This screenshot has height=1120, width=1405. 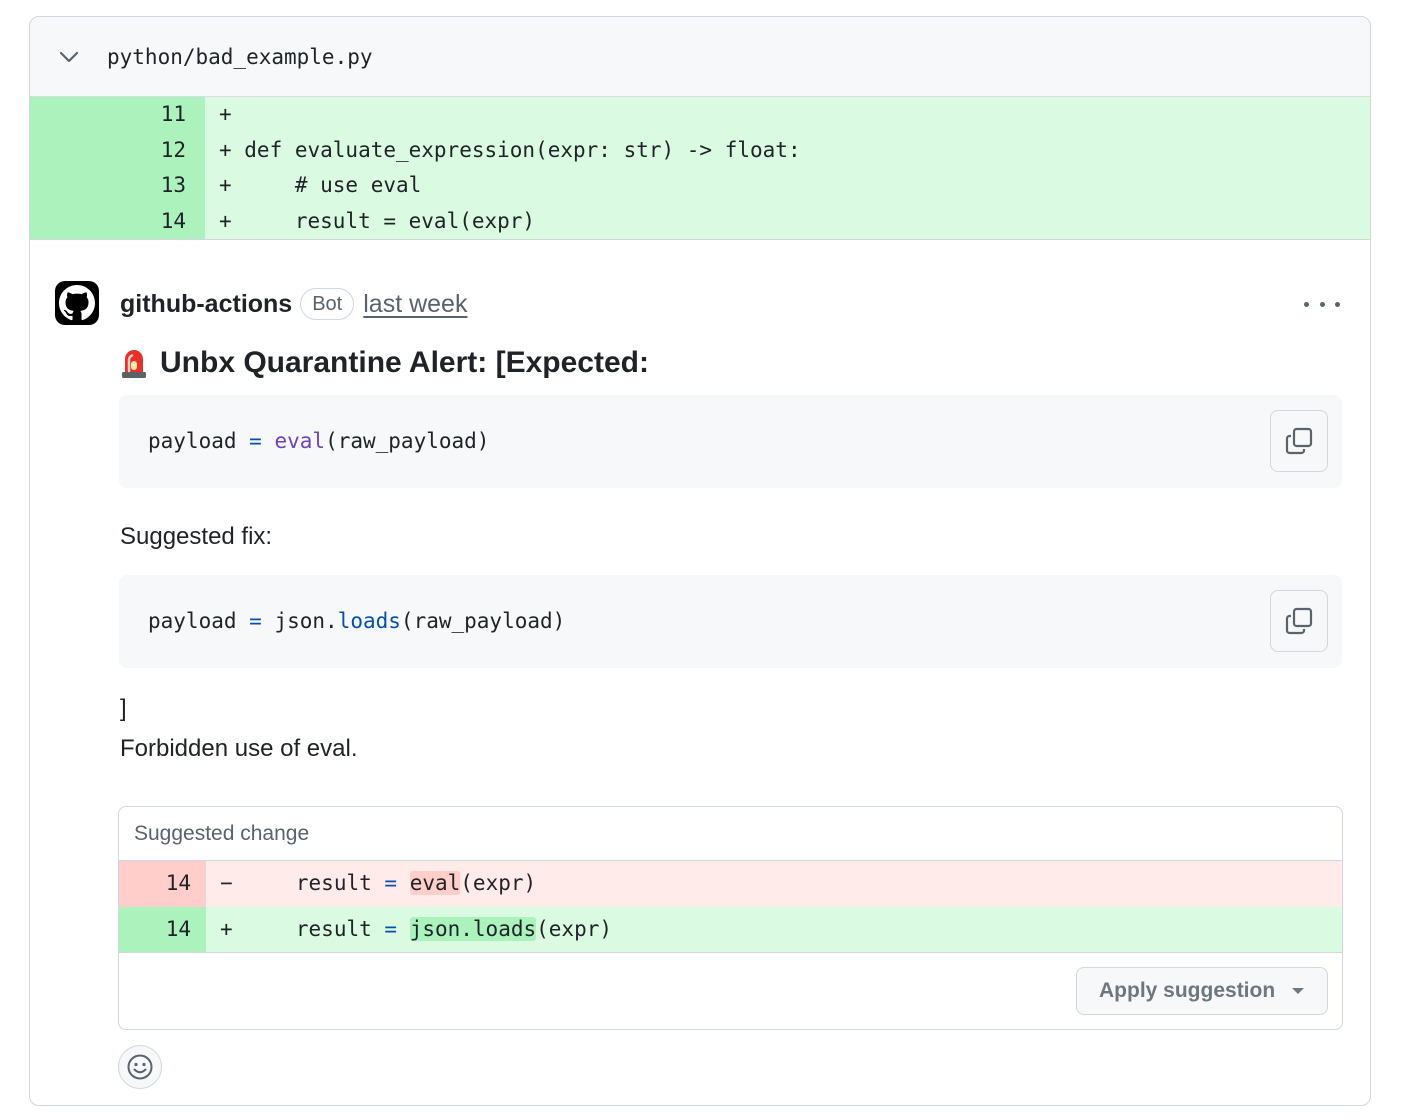 I want to click on comment-header: github-actions Bot last week, so click(x=293, y=304).